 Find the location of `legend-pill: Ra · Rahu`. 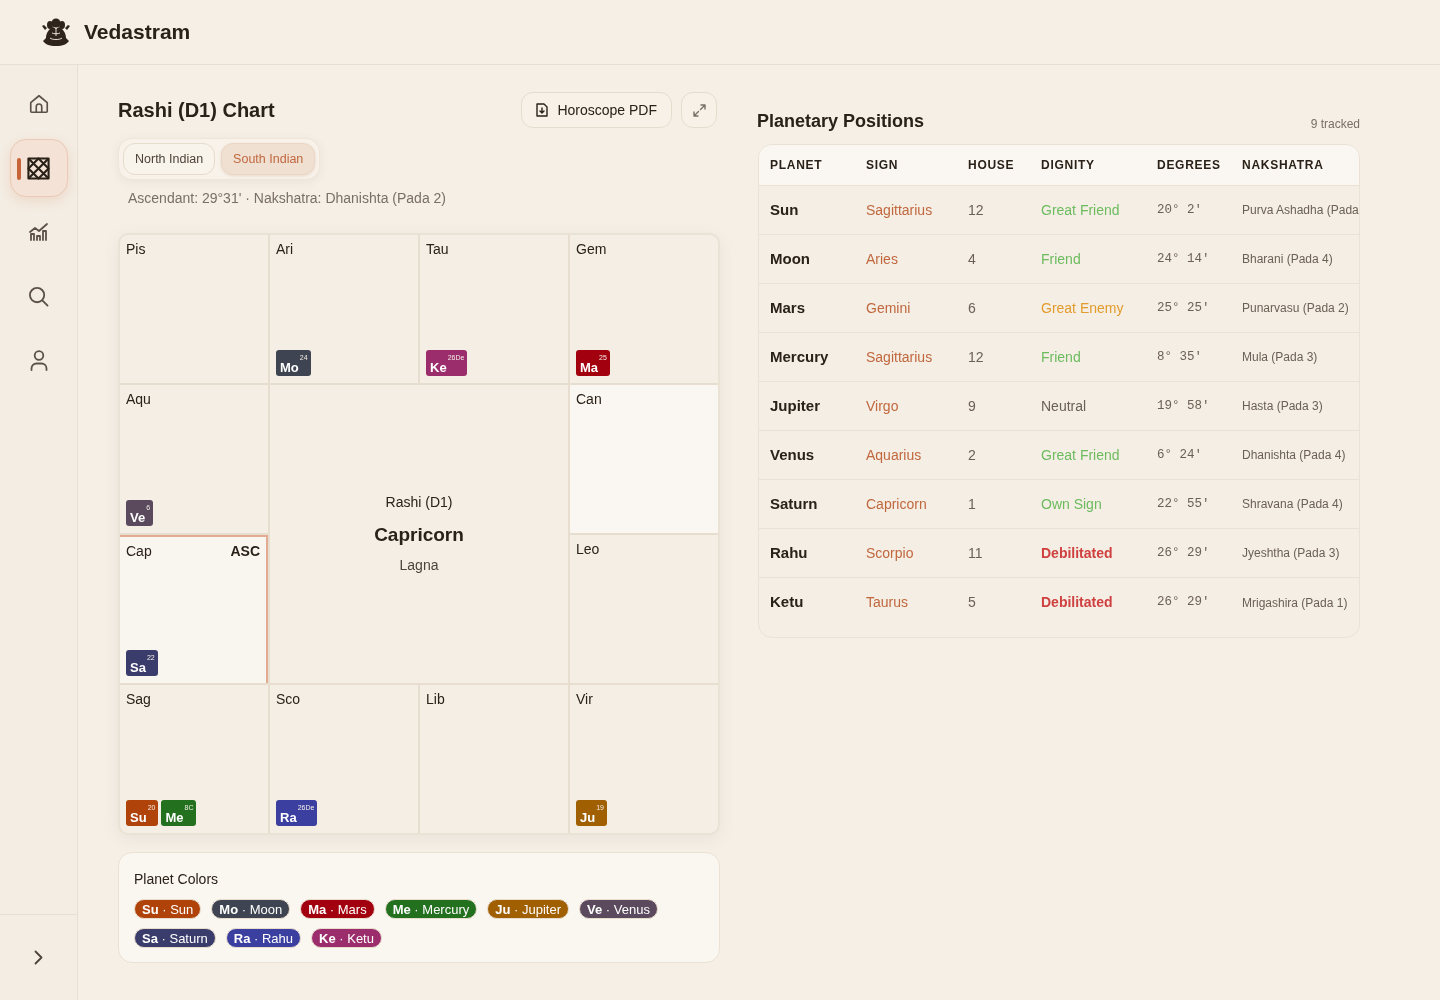

legend-pill: Ra · Rahu is located at coordinates (263, 938).